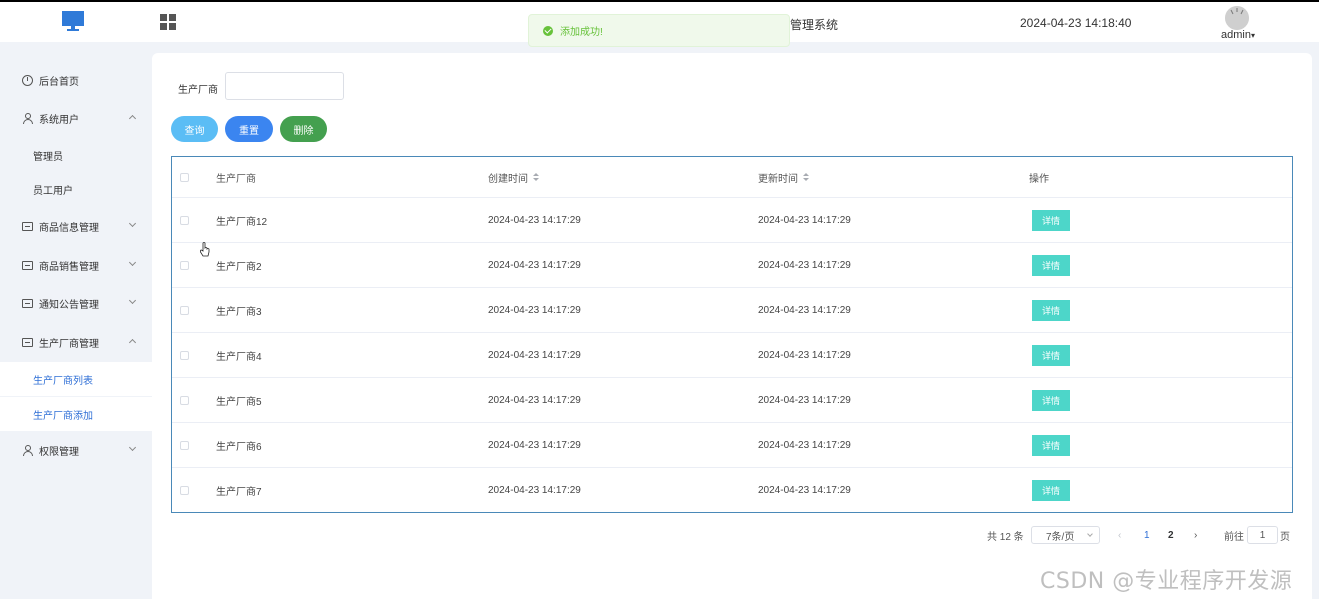 The height and width of the screenshot is (599, 1319). I want to click on avatar-image-icon, so click(1237, 18).